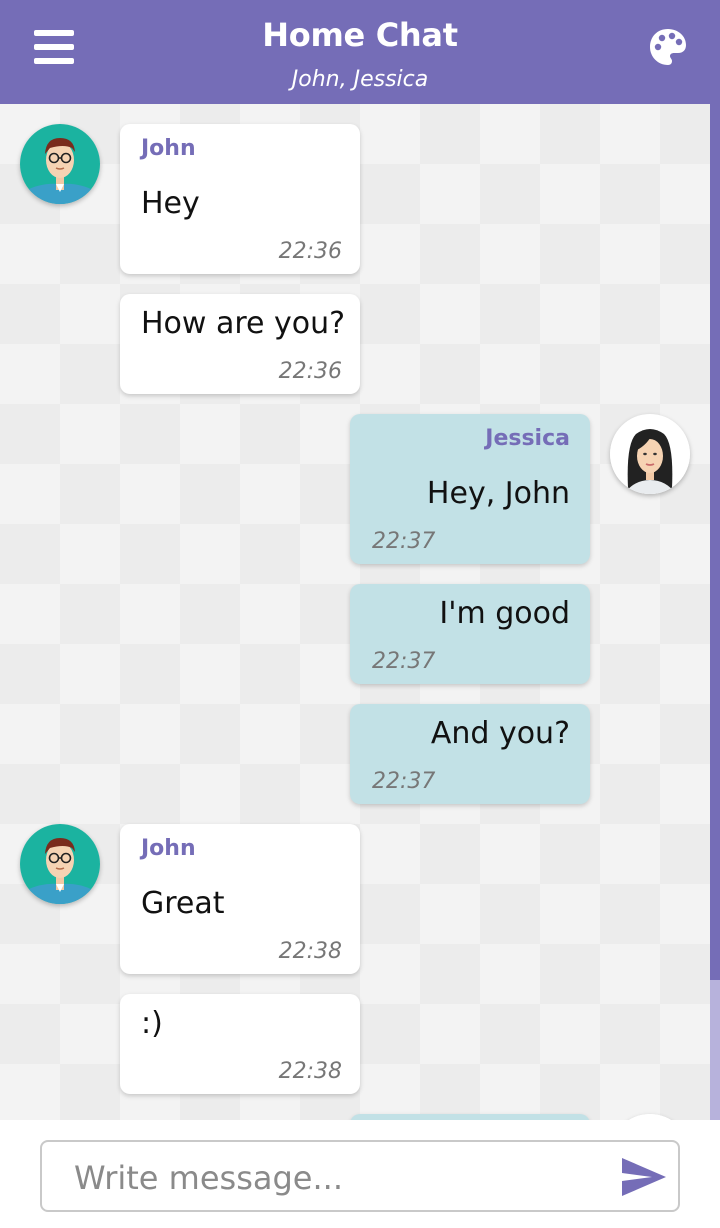 This screenshot has height=1228, width=720. Describe the element at coordinates (240, 899) in the screenshot. I see `message-bubble: John Great 22:38` at that location.